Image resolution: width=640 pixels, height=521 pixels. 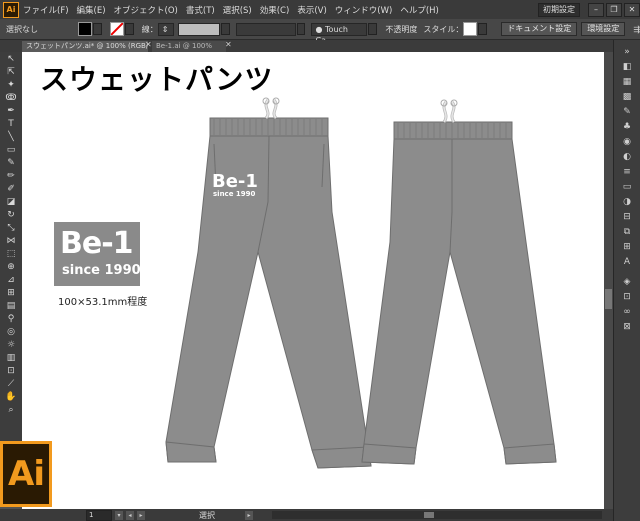 What do you see at coordinates (46, 10) in the screenshot?
I see `menu-file: ファイル(F)` at bounding box center [46, 10].